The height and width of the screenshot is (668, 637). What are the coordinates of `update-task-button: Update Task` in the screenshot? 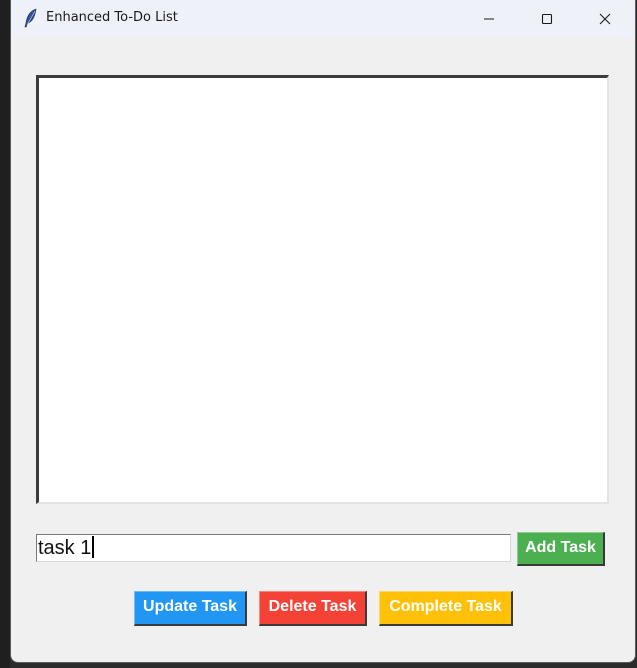 It's located at (190, 608).